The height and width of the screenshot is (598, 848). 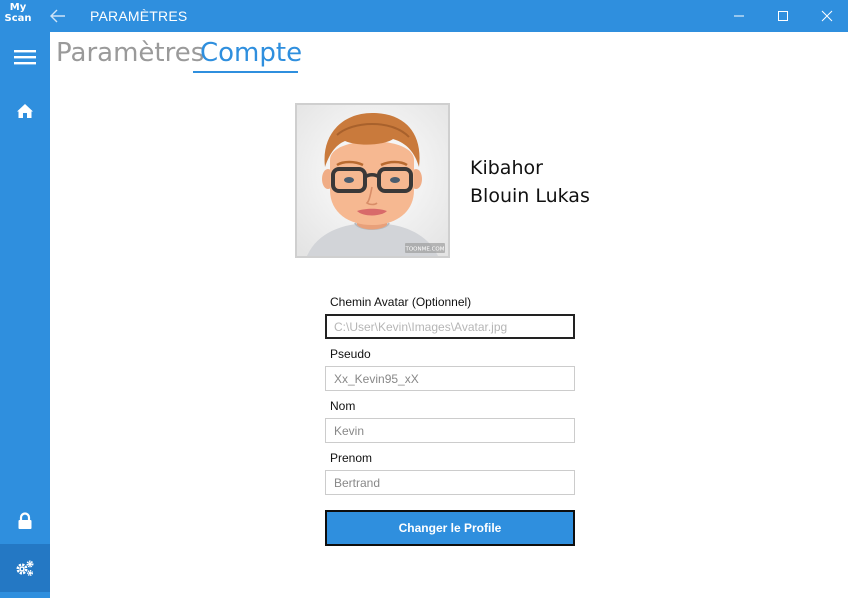 What do you see at coordinates (351, 458) in the screenshot?
I see `prenom-label: Prenom` at bounding box center [351, 458].